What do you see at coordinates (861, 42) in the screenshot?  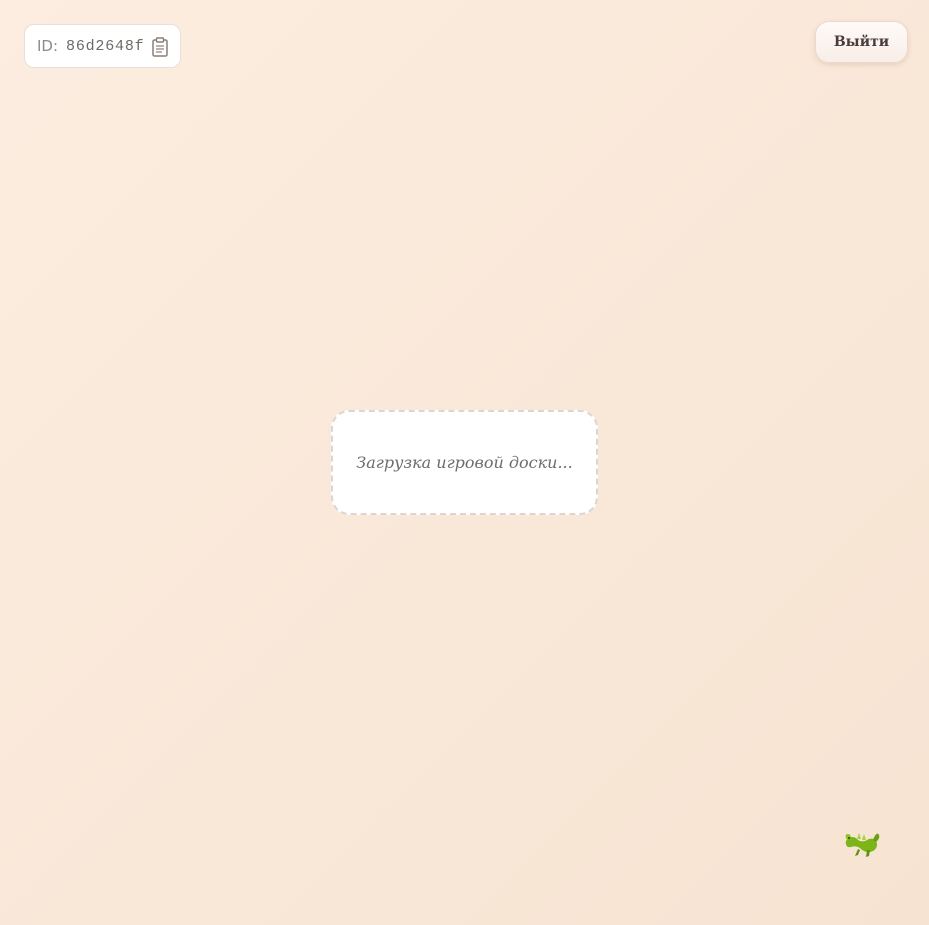 I see `logout-button: Выйти` at bounding box center [861, 42].